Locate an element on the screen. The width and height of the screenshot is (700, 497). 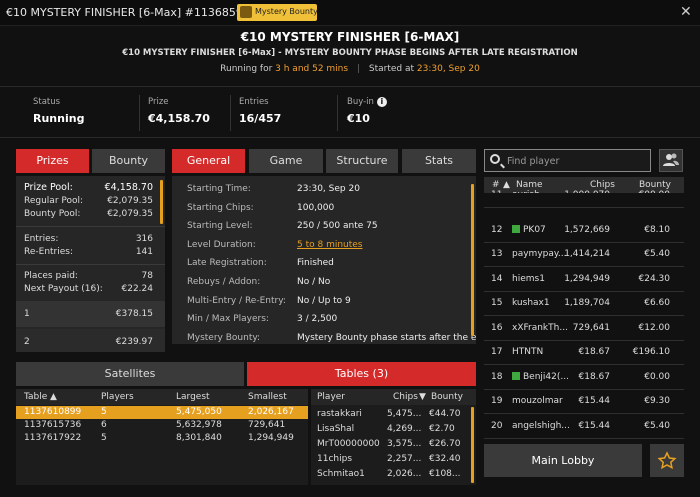
col-smallest: Smallest is located at coordinates (267, 397).